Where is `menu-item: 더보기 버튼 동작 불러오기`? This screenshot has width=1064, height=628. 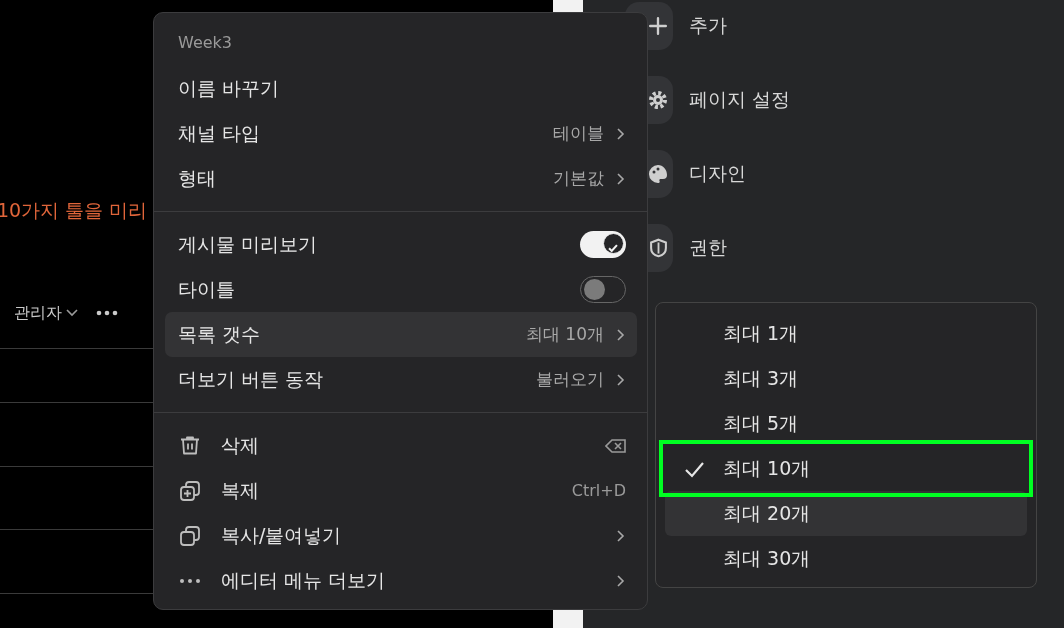 menu-item: 더보기 버튼 동작 불러오기 is located at coordinates (401, 379).